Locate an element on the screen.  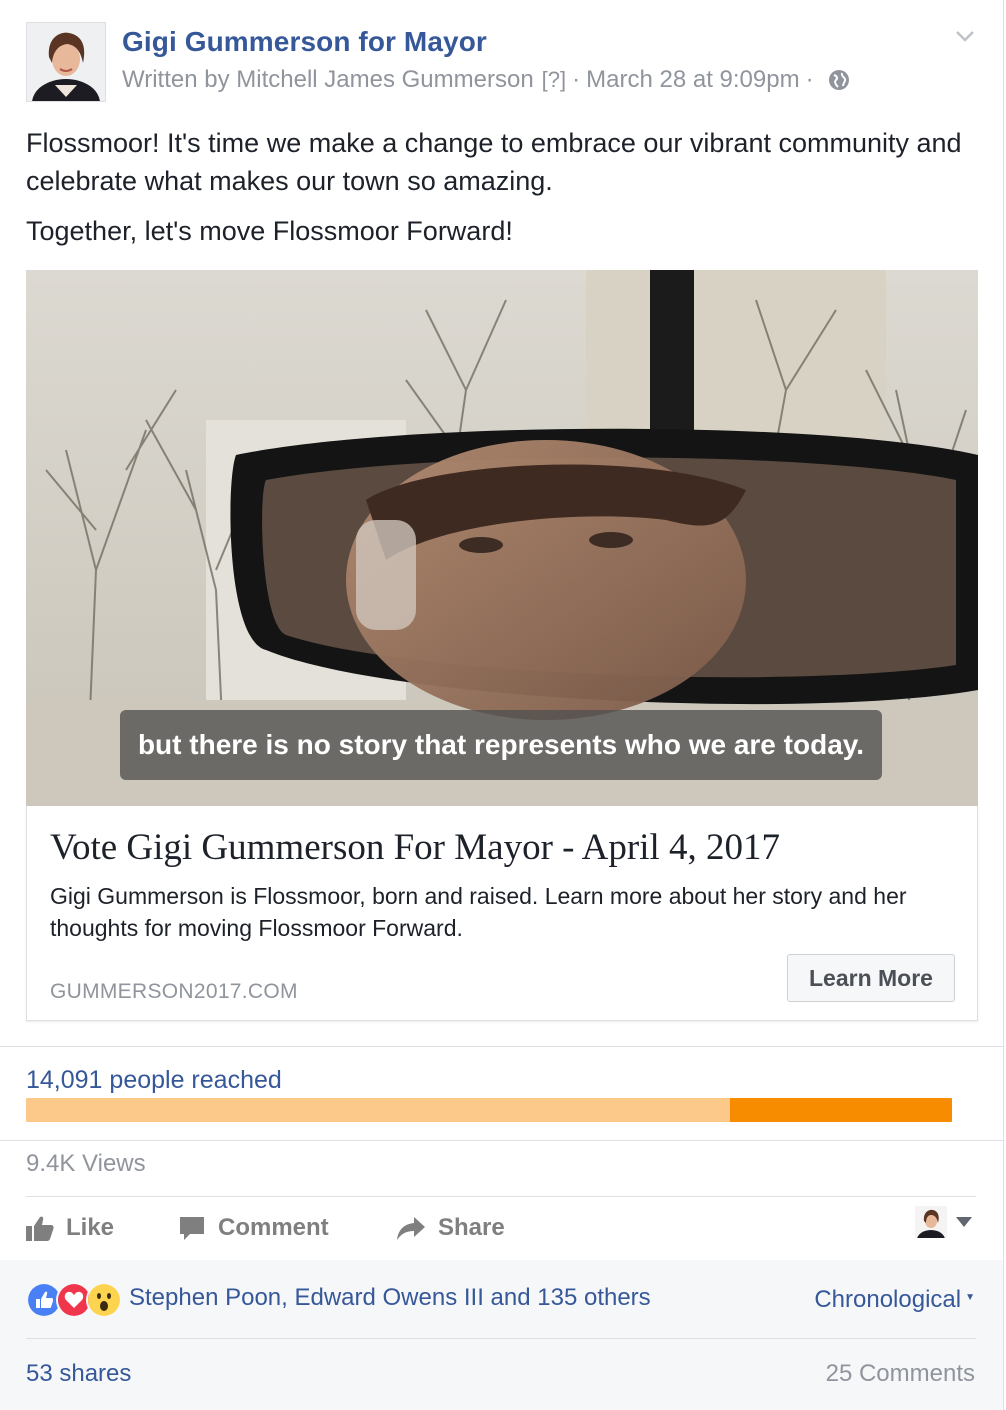
post-timestamp: March 28 at 9:09pm is located at coordinates (692, 80).